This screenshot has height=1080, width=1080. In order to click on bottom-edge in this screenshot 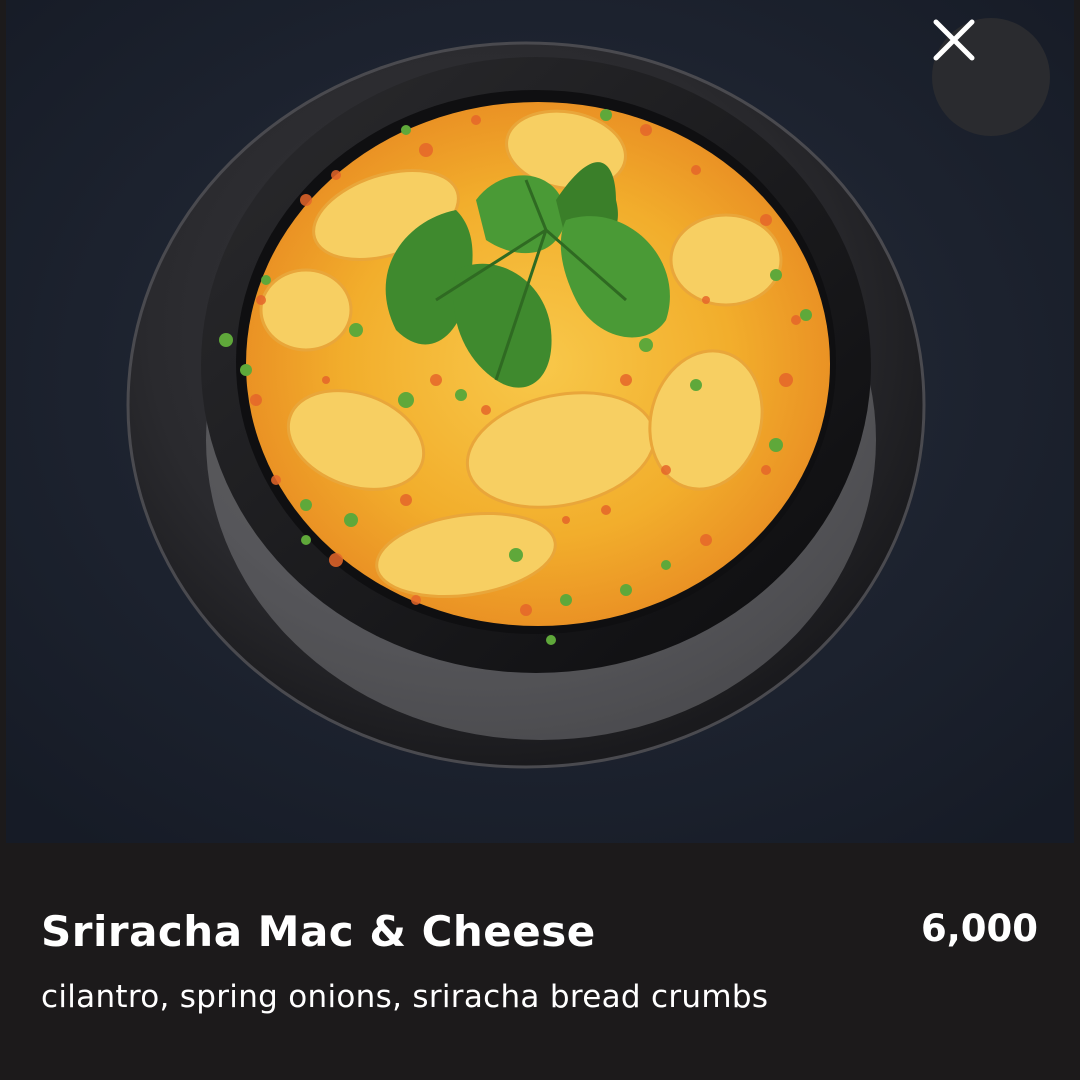, I will do `click(540, 1065)`.